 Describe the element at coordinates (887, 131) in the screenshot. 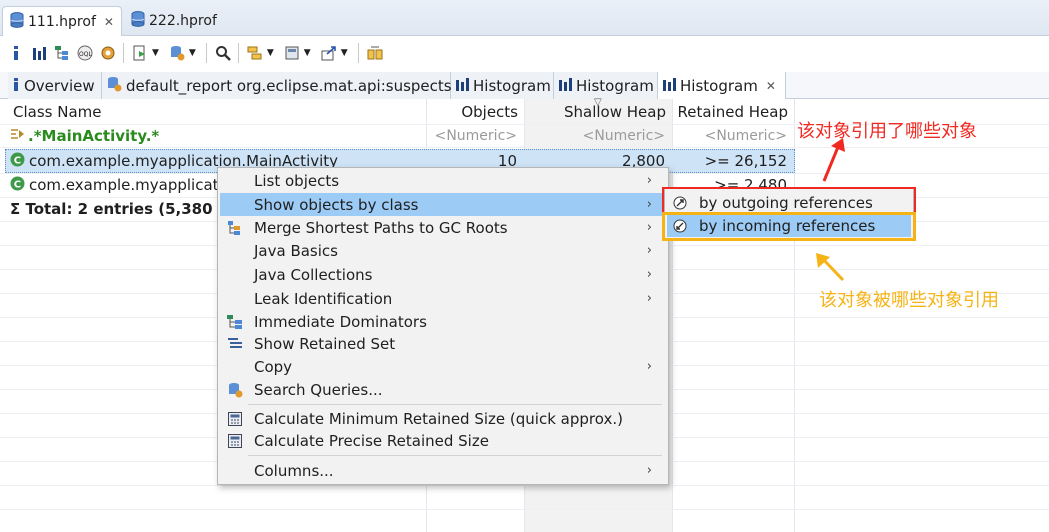

I see `annotation-outgoing: 该对象引用了哪些对象` at that location.